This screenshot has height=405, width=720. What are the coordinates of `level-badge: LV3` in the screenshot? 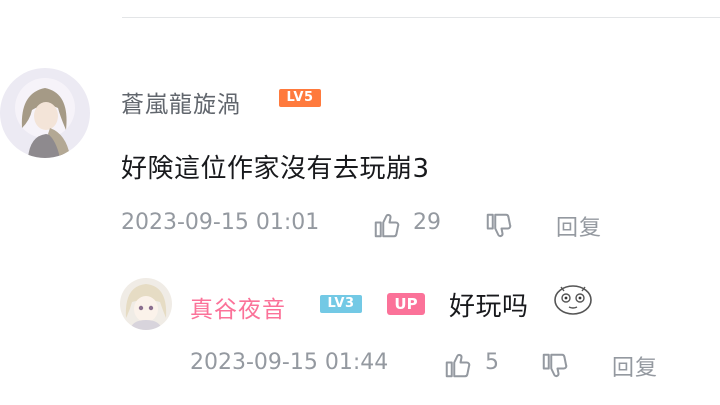 It's located at (341, 304).